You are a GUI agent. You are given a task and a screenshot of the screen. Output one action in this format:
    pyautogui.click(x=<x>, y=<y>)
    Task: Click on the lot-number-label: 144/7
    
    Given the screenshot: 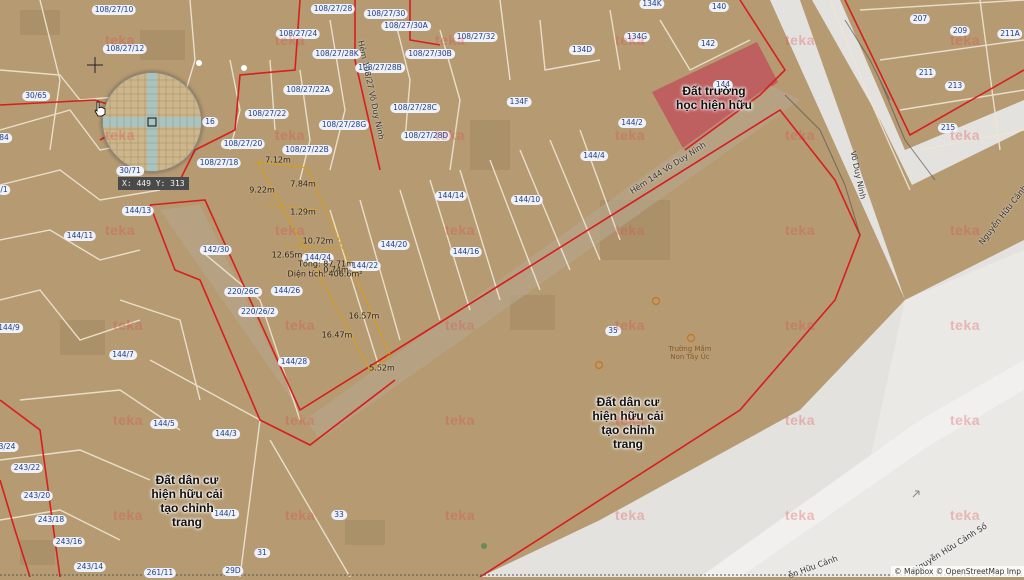 What is the action you would take?
    pyautogui.click(x=123, y=355)
    